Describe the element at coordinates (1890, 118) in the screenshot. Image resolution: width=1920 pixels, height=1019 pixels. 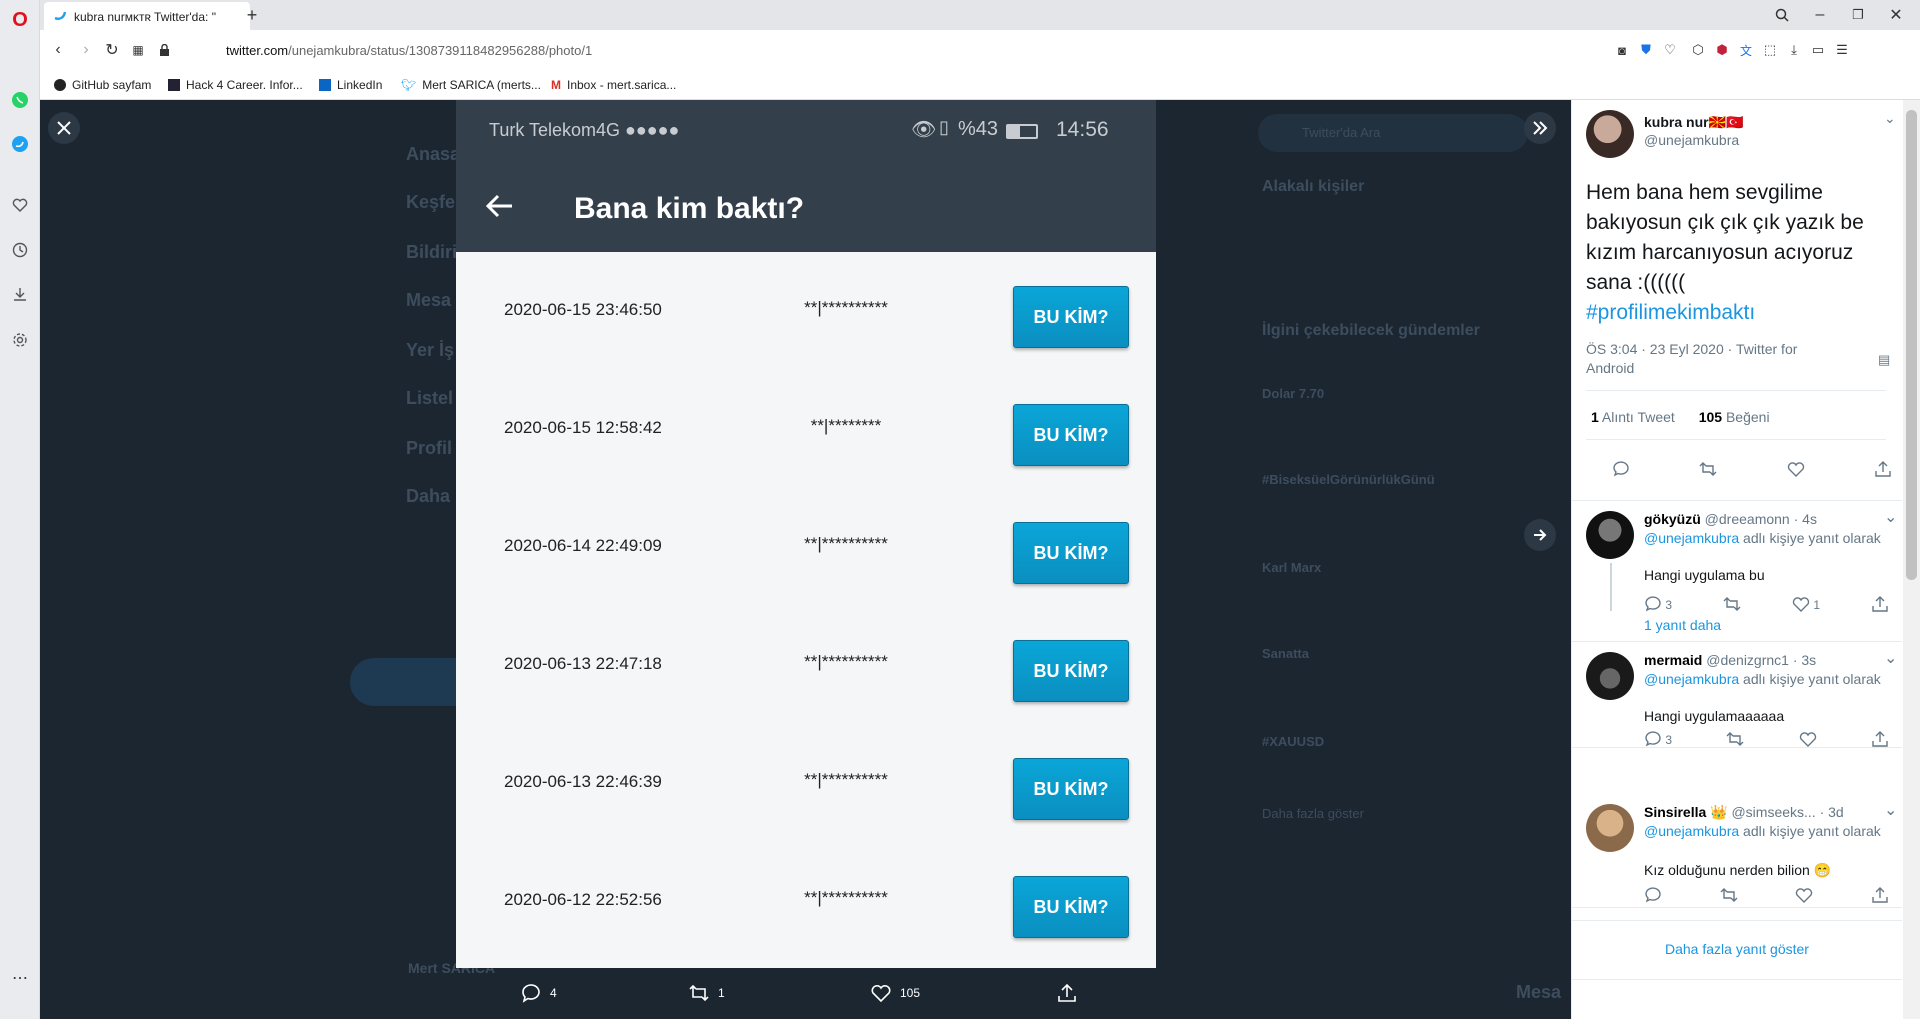
I see `tweet-menu-chevron-icon: ⌄` at that location.